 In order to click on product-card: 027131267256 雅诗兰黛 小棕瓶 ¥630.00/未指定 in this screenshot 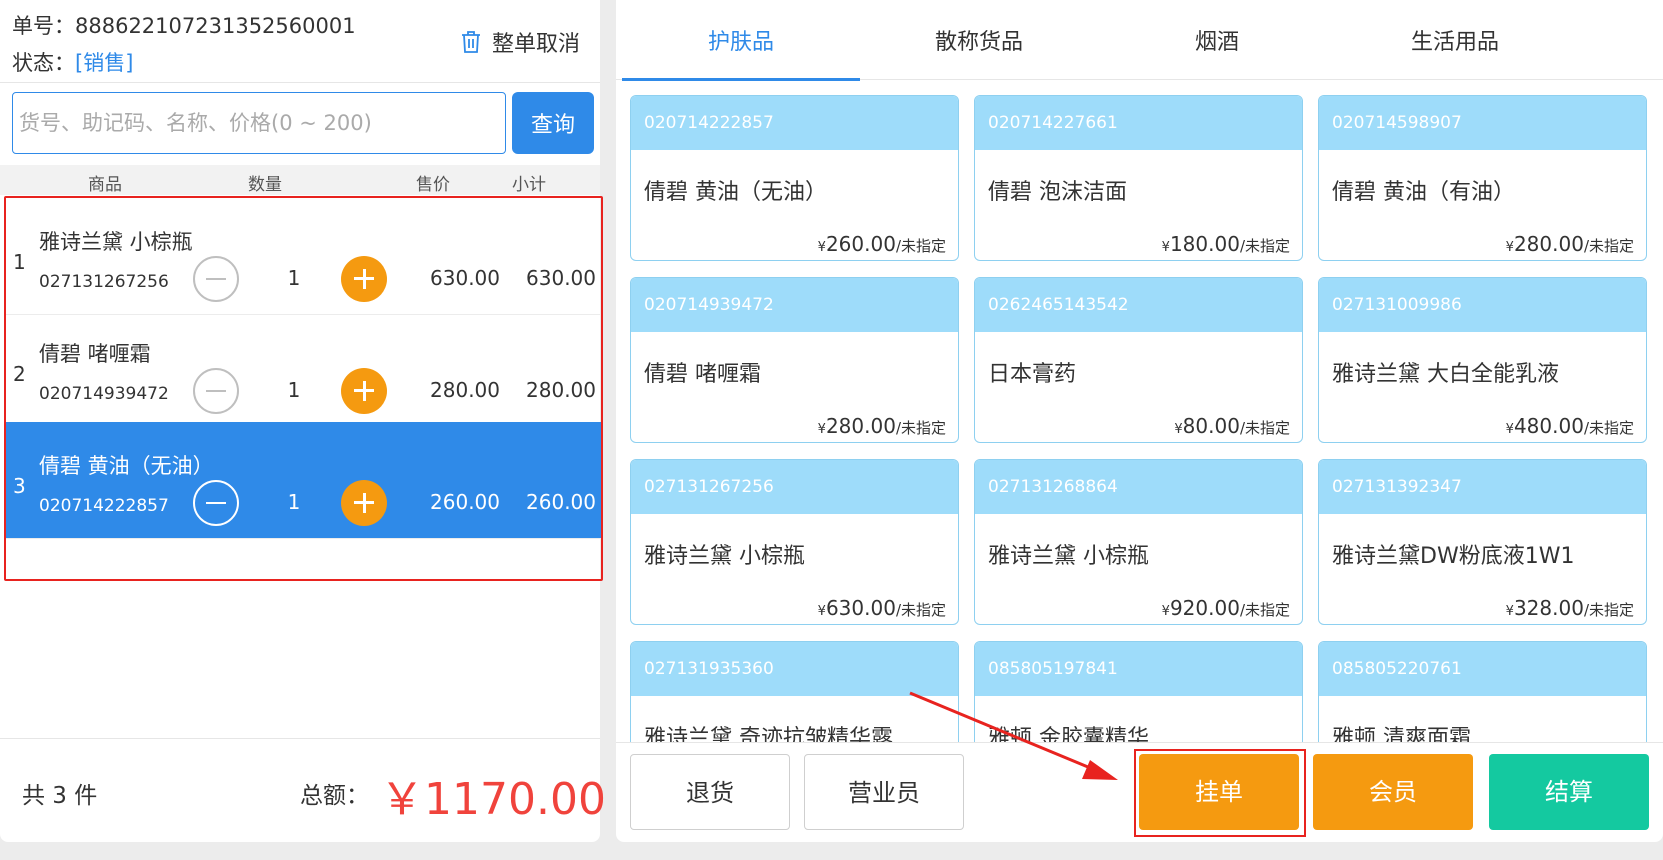, I will do `click(794, 542)`.